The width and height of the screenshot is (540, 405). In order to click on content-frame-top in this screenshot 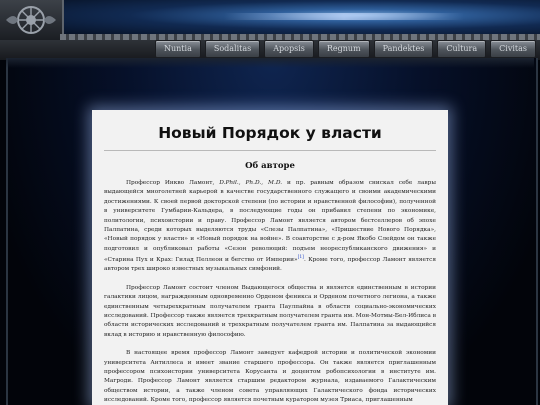, I will do `click(270, 63)`.